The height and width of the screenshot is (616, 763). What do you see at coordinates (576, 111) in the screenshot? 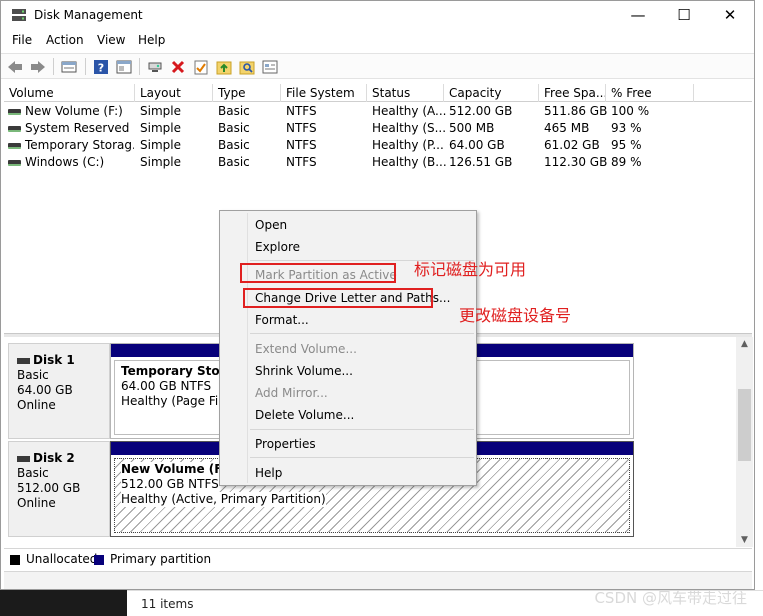
I see `volume-free-space: 511.86 GB` at bounding box center [576, 111].